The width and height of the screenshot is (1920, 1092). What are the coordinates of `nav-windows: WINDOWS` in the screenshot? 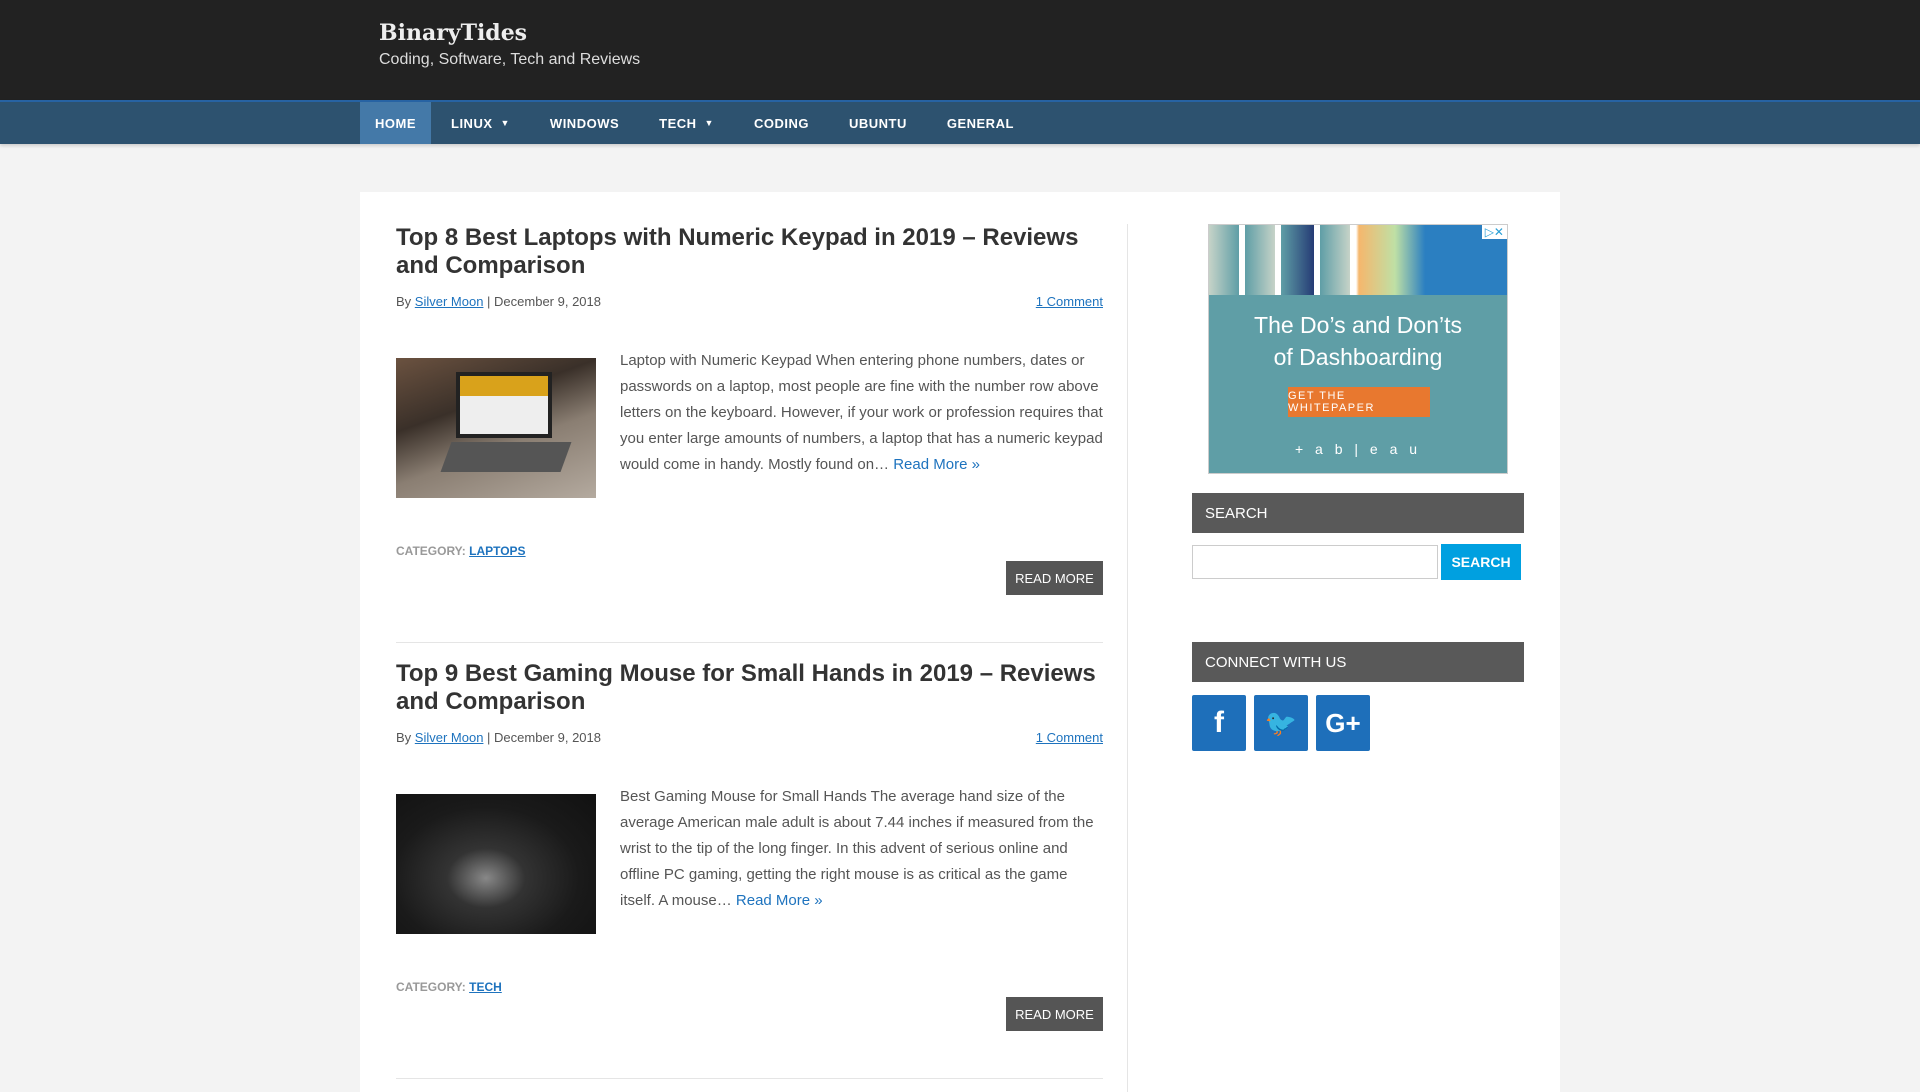 It's located at (584, 123).